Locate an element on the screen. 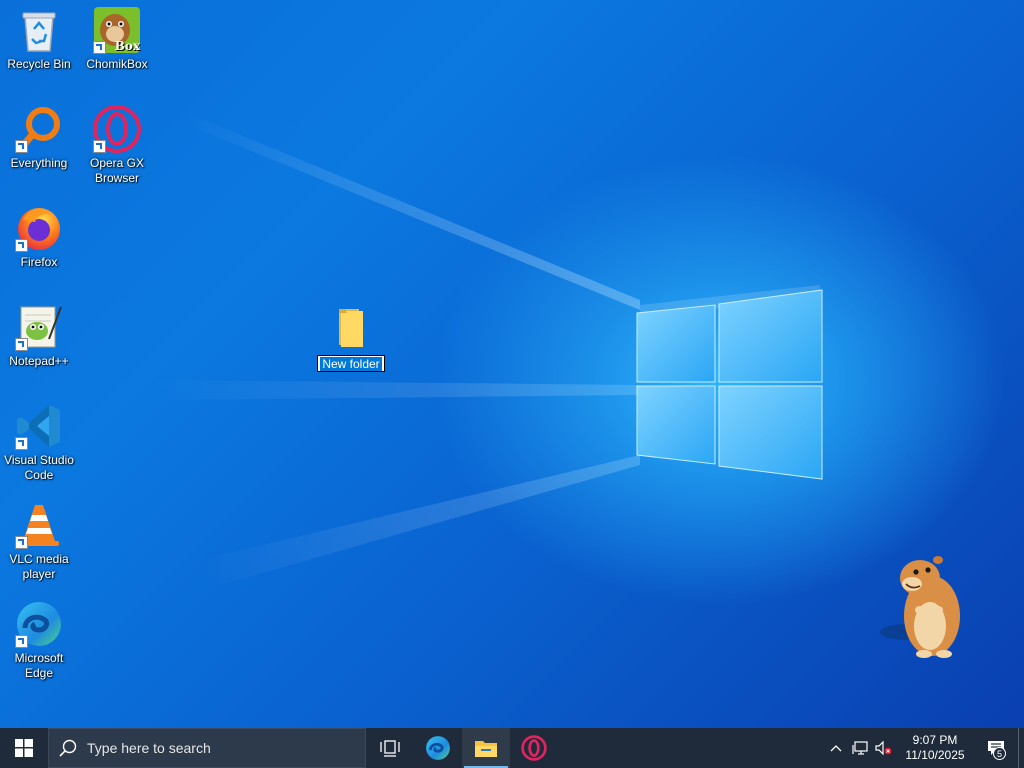 The width and height of the screenshot is (1024, 768). desktop-icon-label: Recycle Bin is located at coordinates (39, 64).